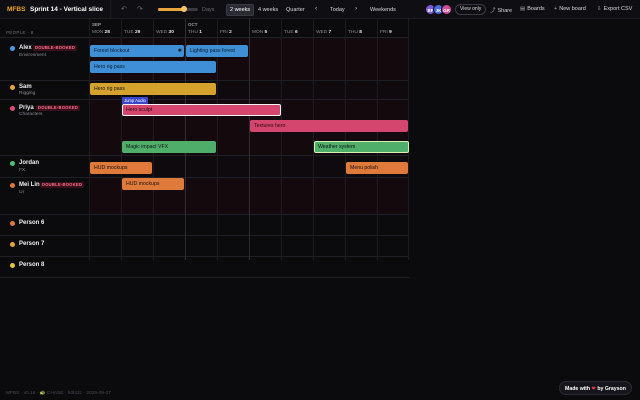 The width and height of the screenshot is (640, 400). I want to click on person-role: FX, so click(22, 170).